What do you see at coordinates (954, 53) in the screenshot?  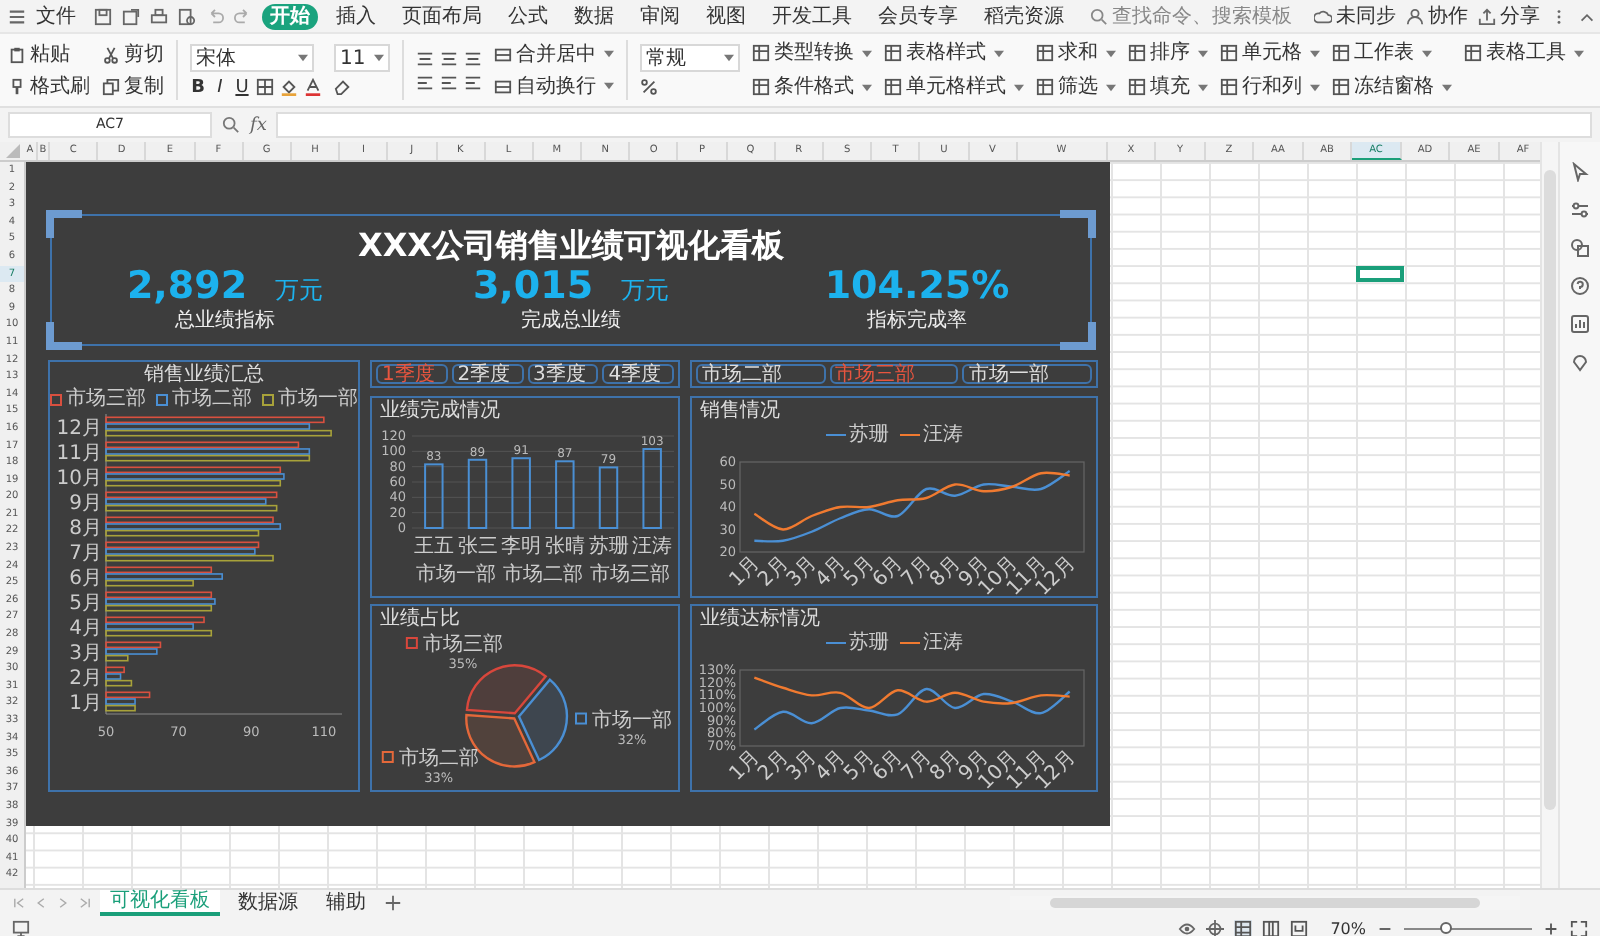 I see `ribbon-button: 表格样式` at bounding box center [954, 53].